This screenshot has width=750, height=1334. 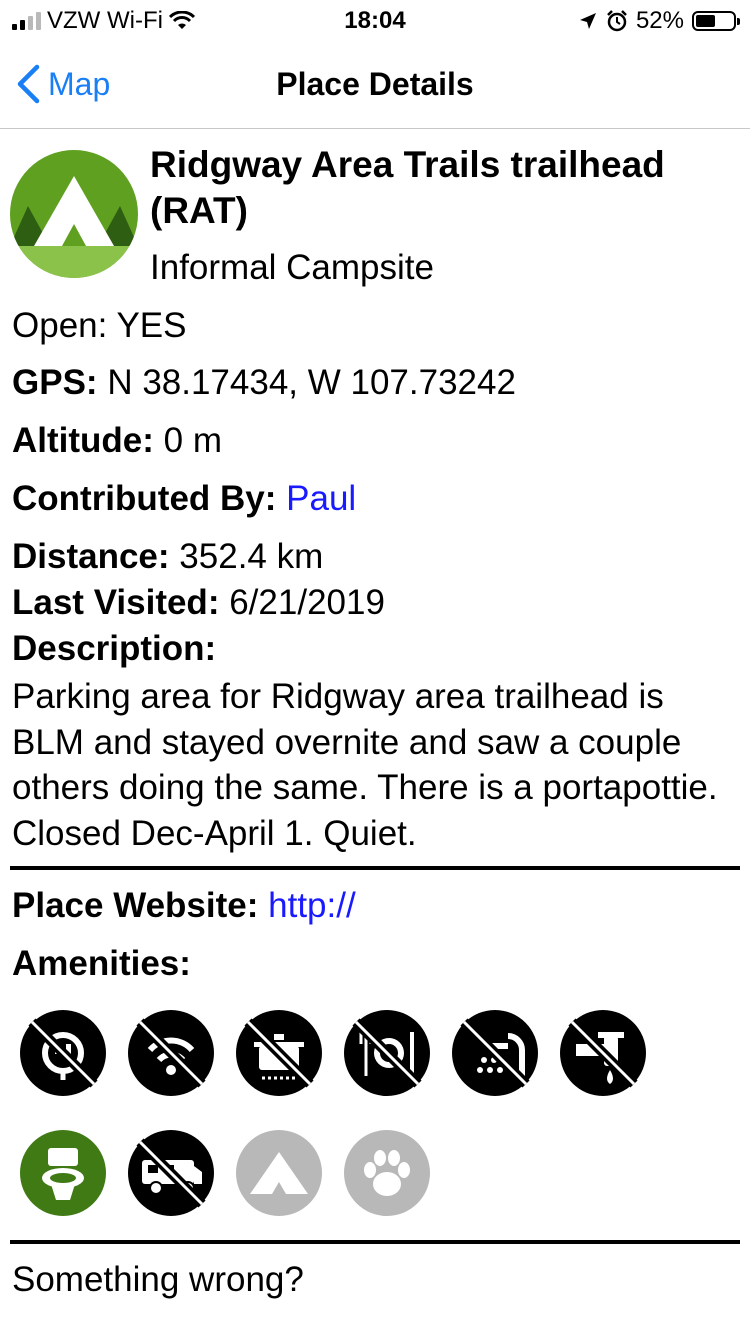 What do you see at coordinates (292, 267) in the screenshot?
I see `place-type: Informal Campsite` at bounding box center [292, 267].